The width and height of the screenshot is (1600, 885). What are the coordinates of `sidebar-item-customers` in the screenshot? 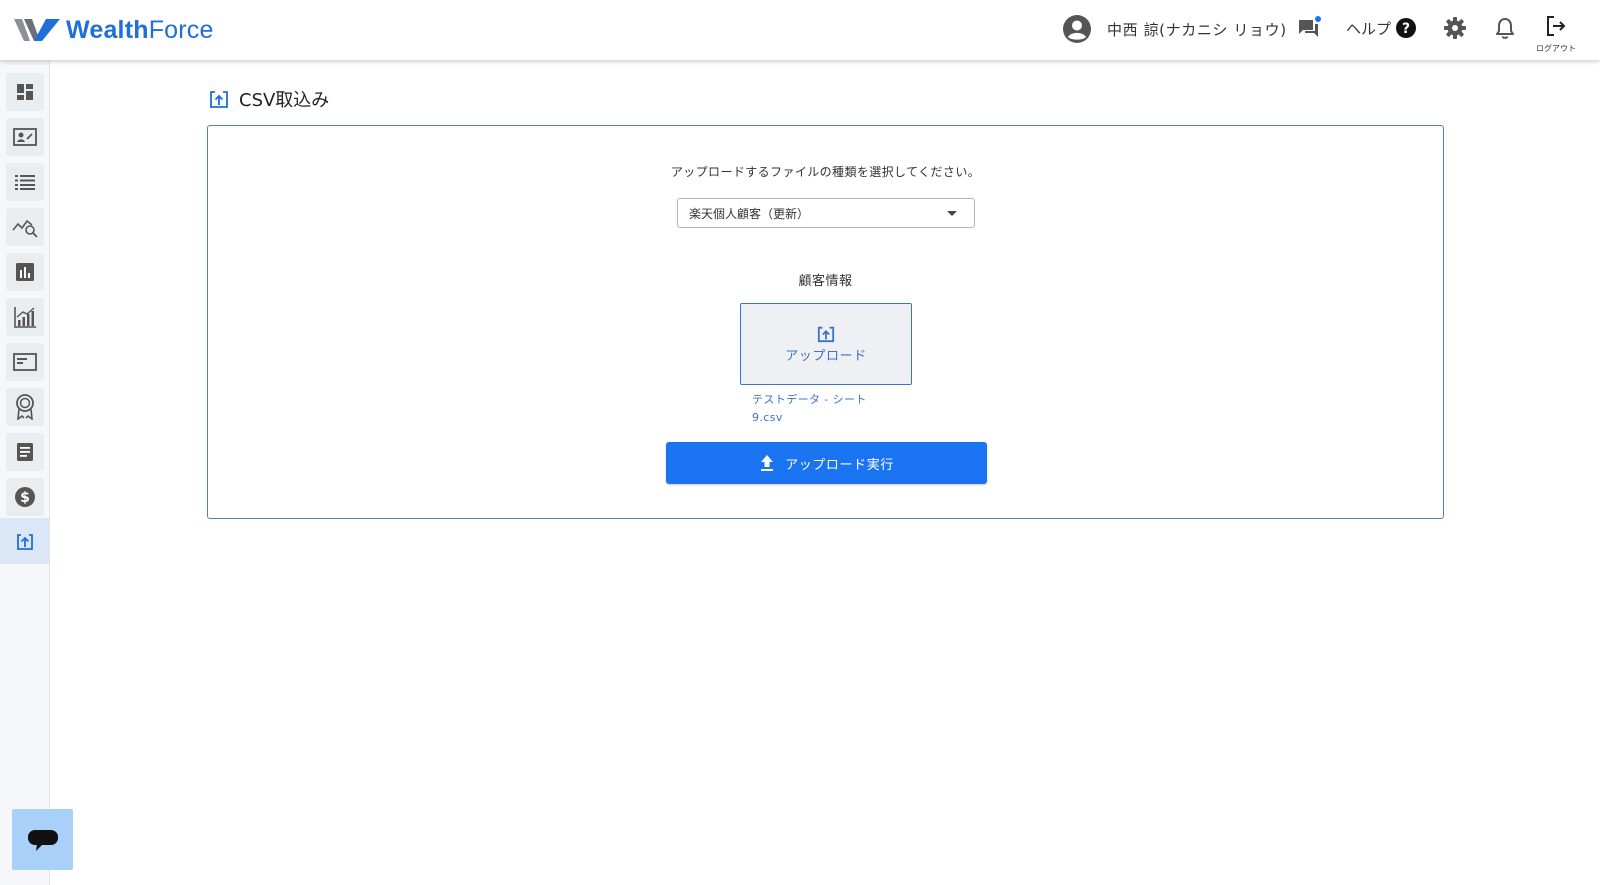 It's located at (25, 137).